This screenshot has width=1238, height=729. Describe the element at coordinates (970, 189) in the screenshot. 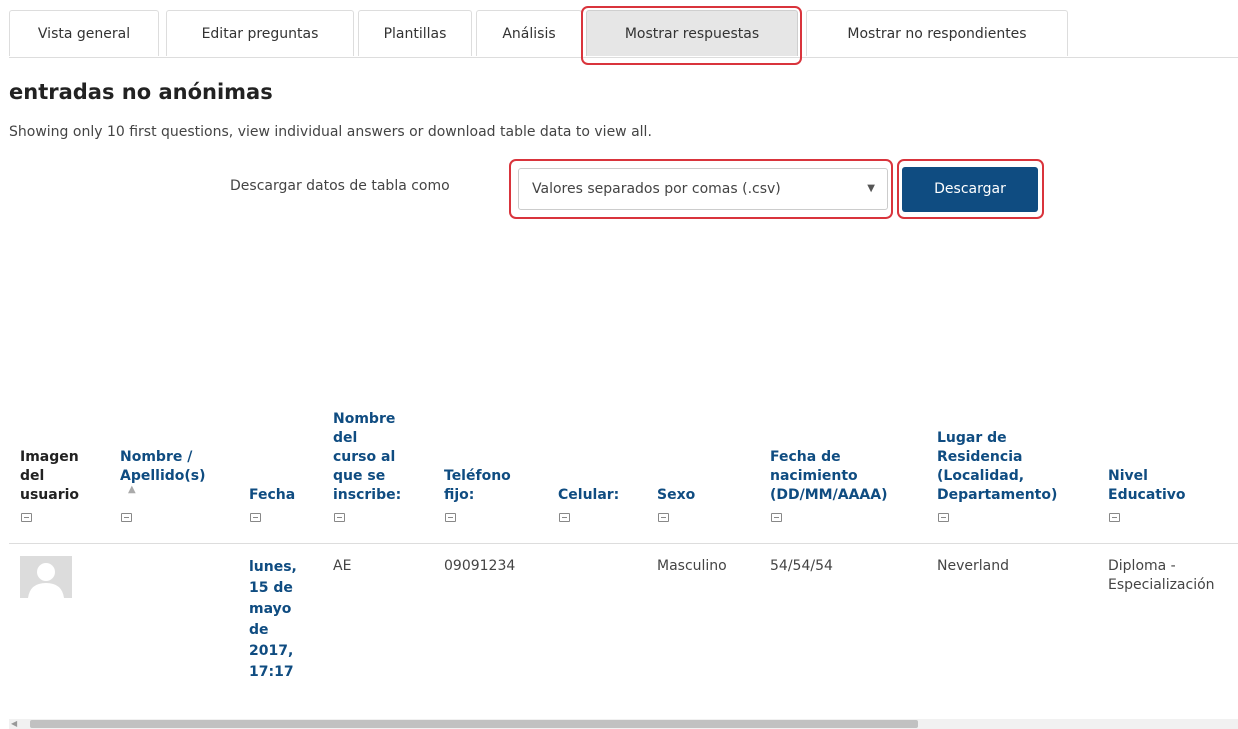

I see `download-button: Descargar` at that location.